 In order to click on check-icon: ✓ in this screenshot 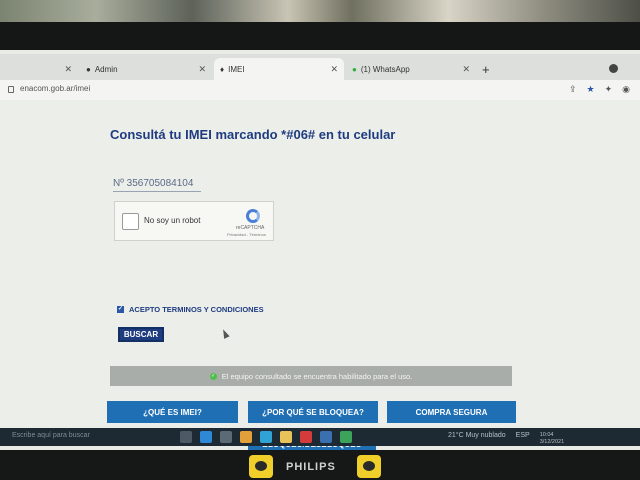, I will do `click(120, 309)`.